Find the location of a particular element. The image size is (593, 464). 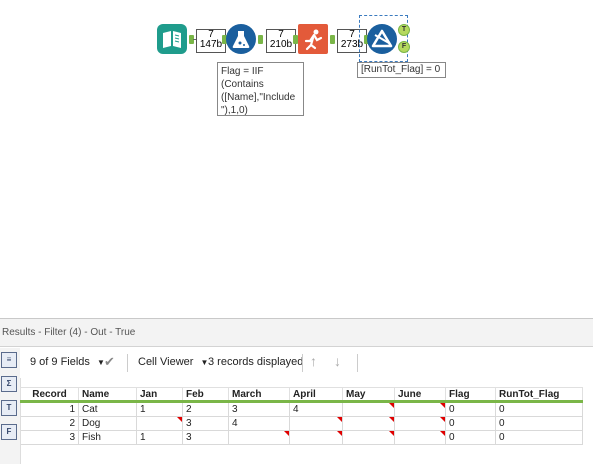

column-header: June is located at coordinates (420, 395).